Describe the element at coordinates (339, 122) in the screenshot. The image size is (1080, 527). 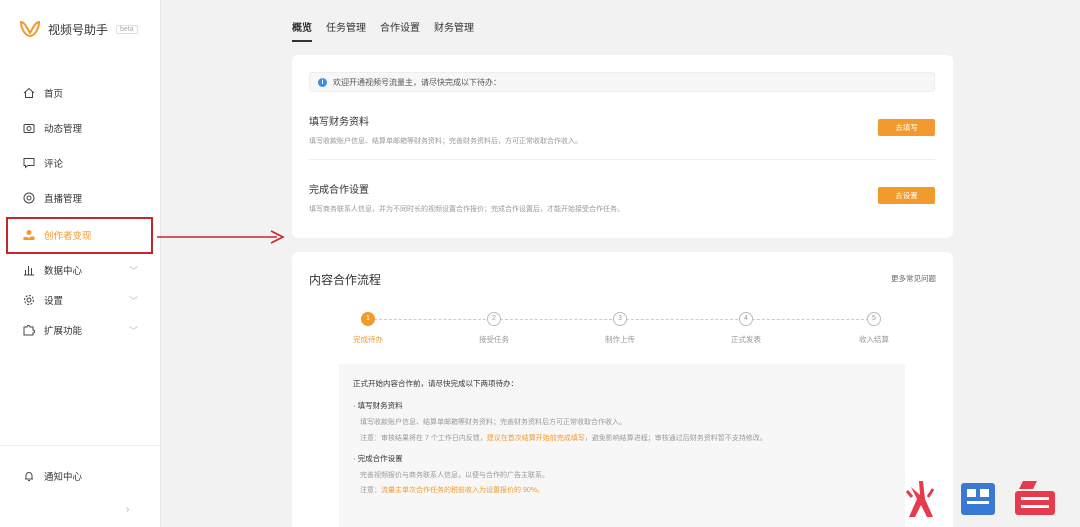
I see `task-title: 填写财务资料` at that location.